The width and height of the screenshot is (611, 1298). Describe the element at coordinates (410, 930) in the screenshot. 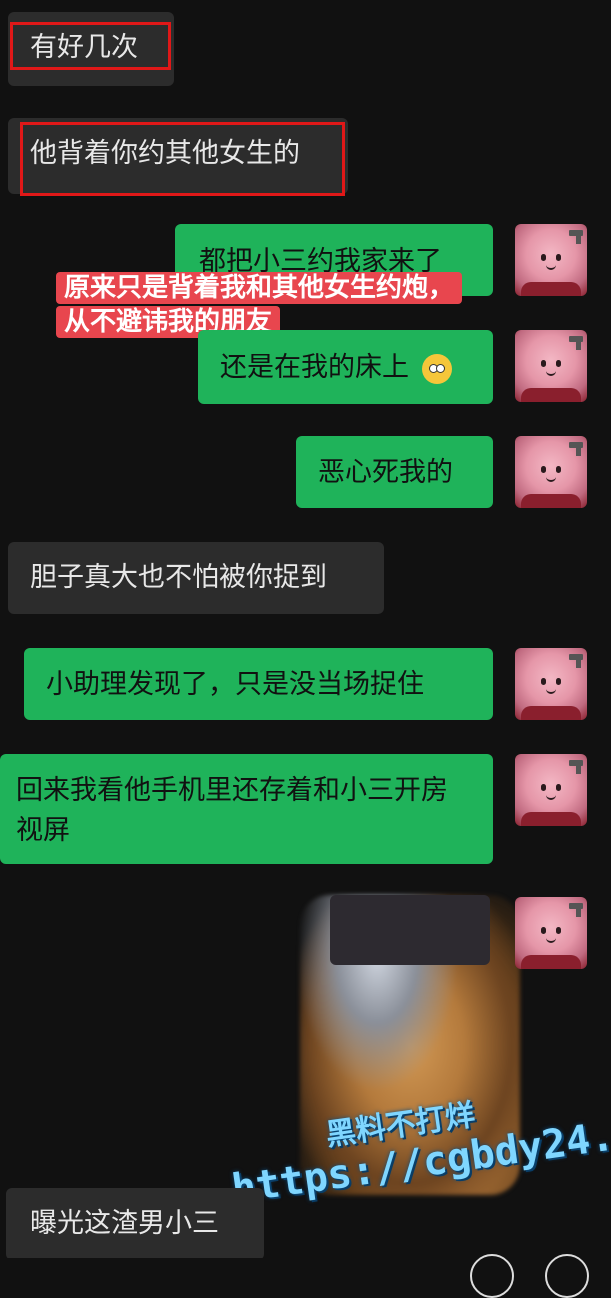

I see `blurred-photo-top` at that location.